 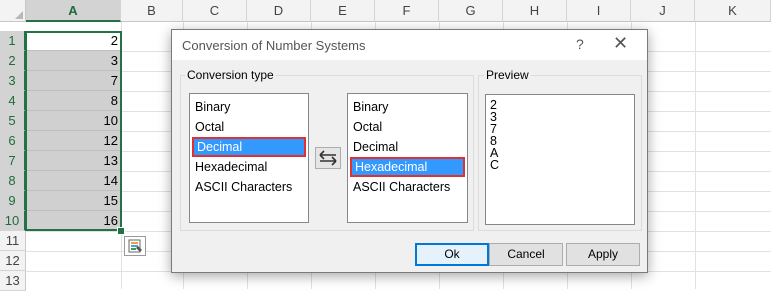 I want to click on cell-a1: 2, so click(x=73, y=41).